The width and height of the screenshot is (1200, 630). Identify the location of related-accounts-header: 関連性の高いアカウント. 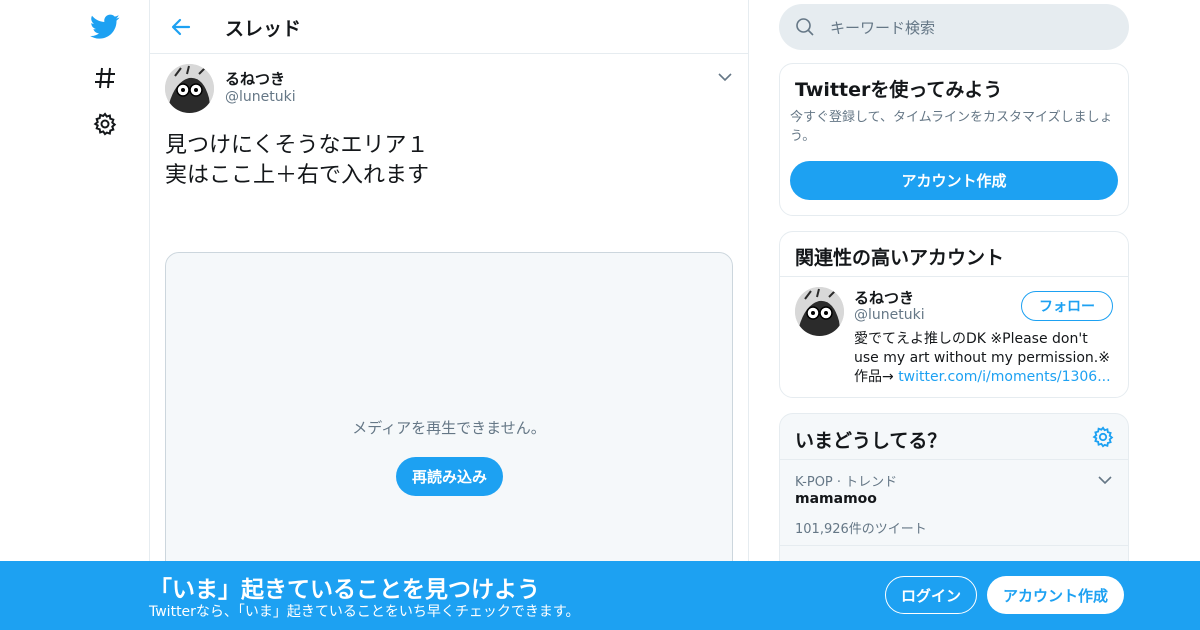
(954, 254).